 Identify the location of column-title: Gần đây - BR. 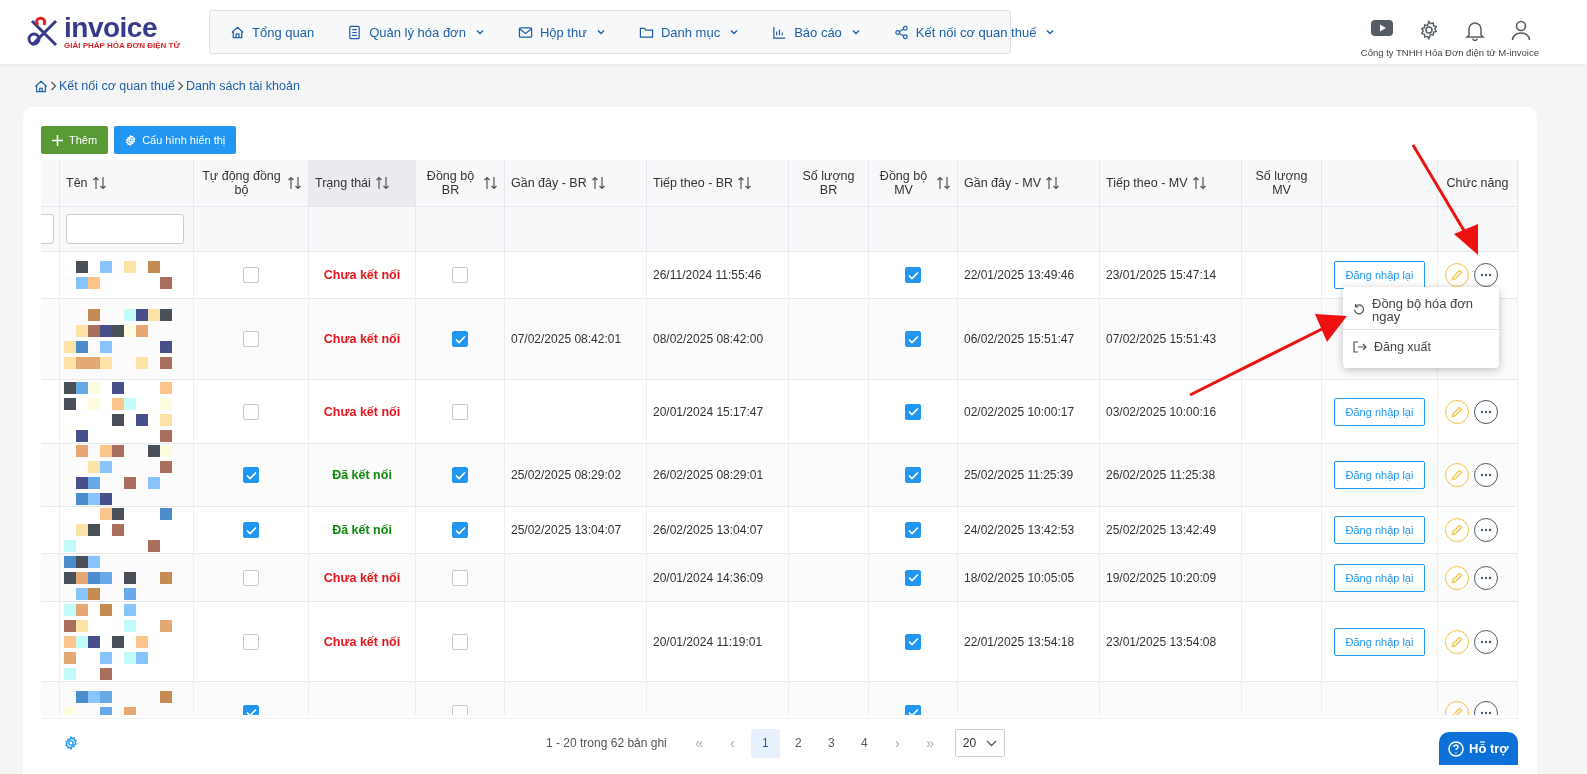
(549, 183).